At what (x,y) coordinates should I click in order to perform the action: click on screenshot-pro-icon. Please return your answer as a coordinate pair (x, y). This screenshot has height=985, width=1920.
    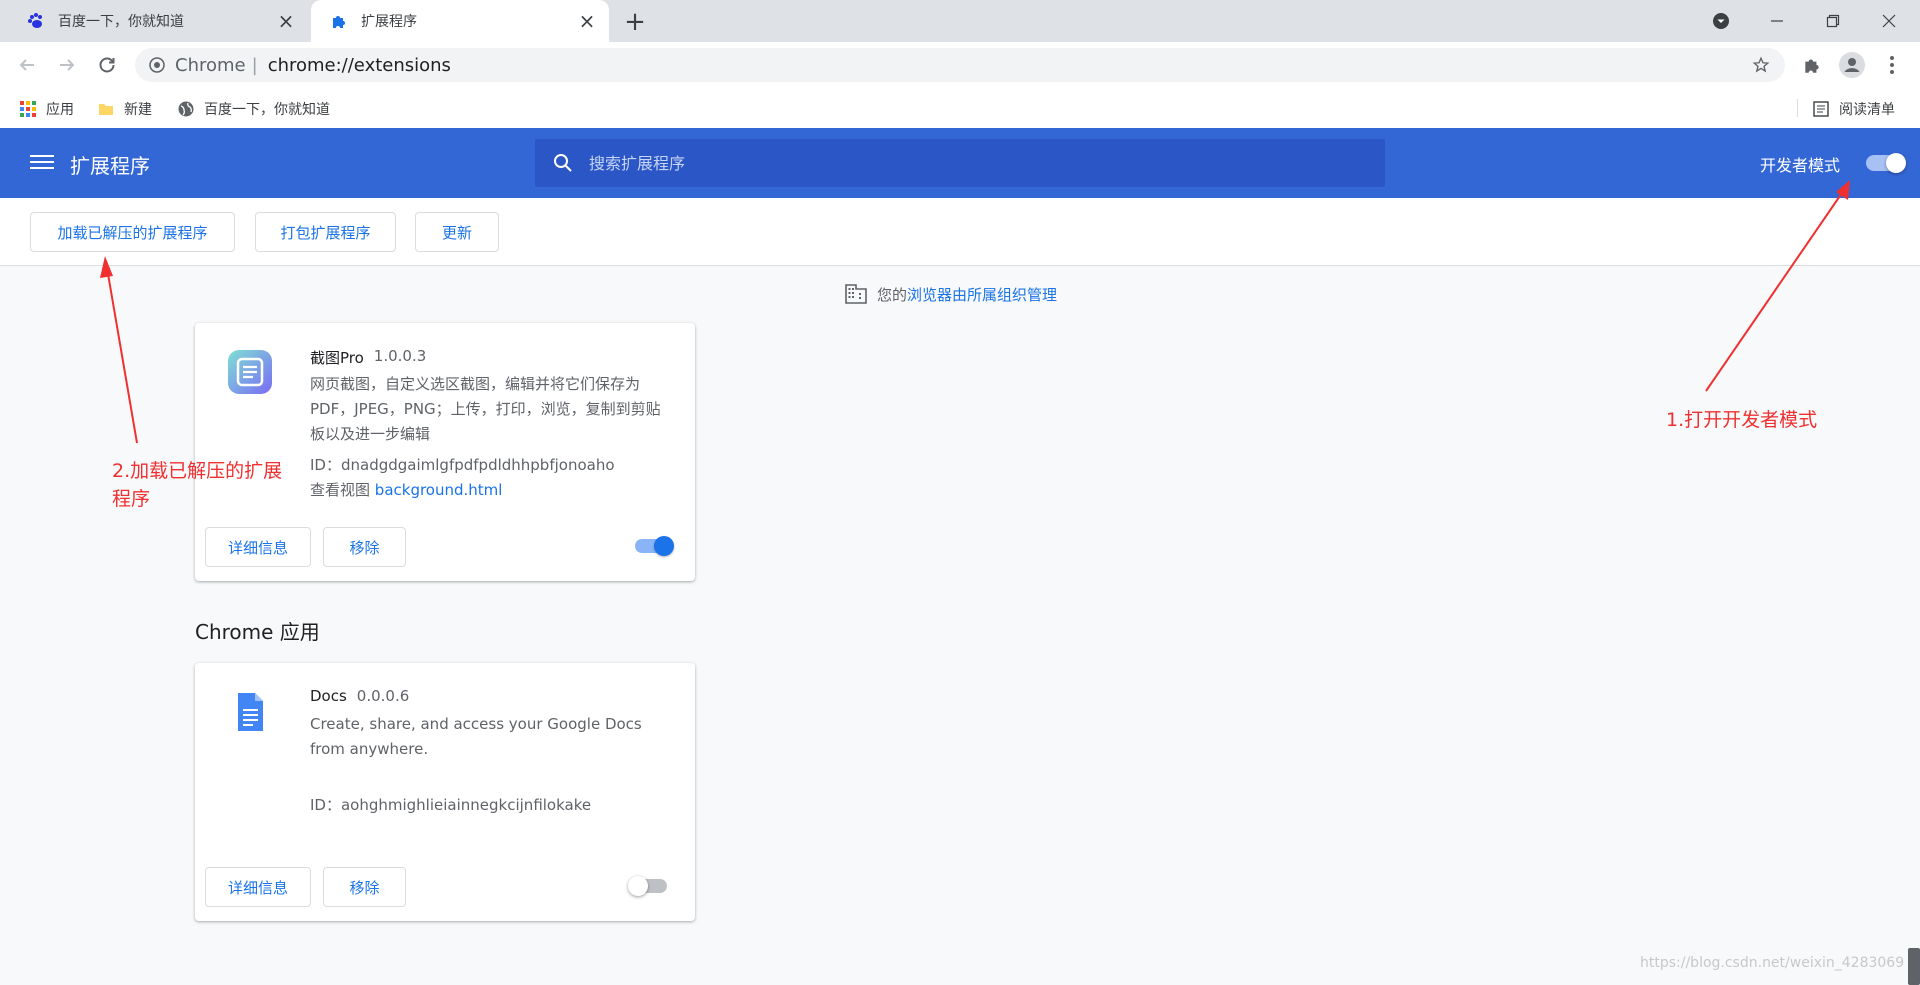
    Looking at the image, I should click on (250, 372).